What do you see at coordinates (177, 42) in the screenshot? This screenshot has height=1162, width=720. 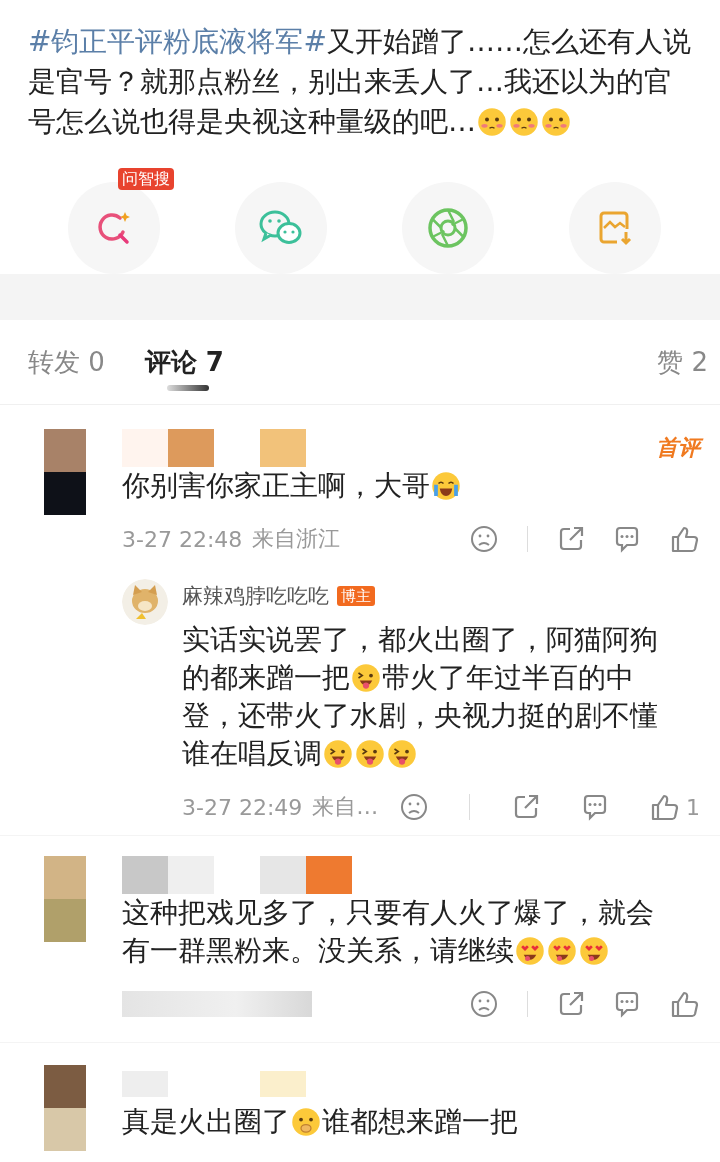 I see `hashtag-link: #钧正平评粉底液将军#` at bounding box center [177, 42].